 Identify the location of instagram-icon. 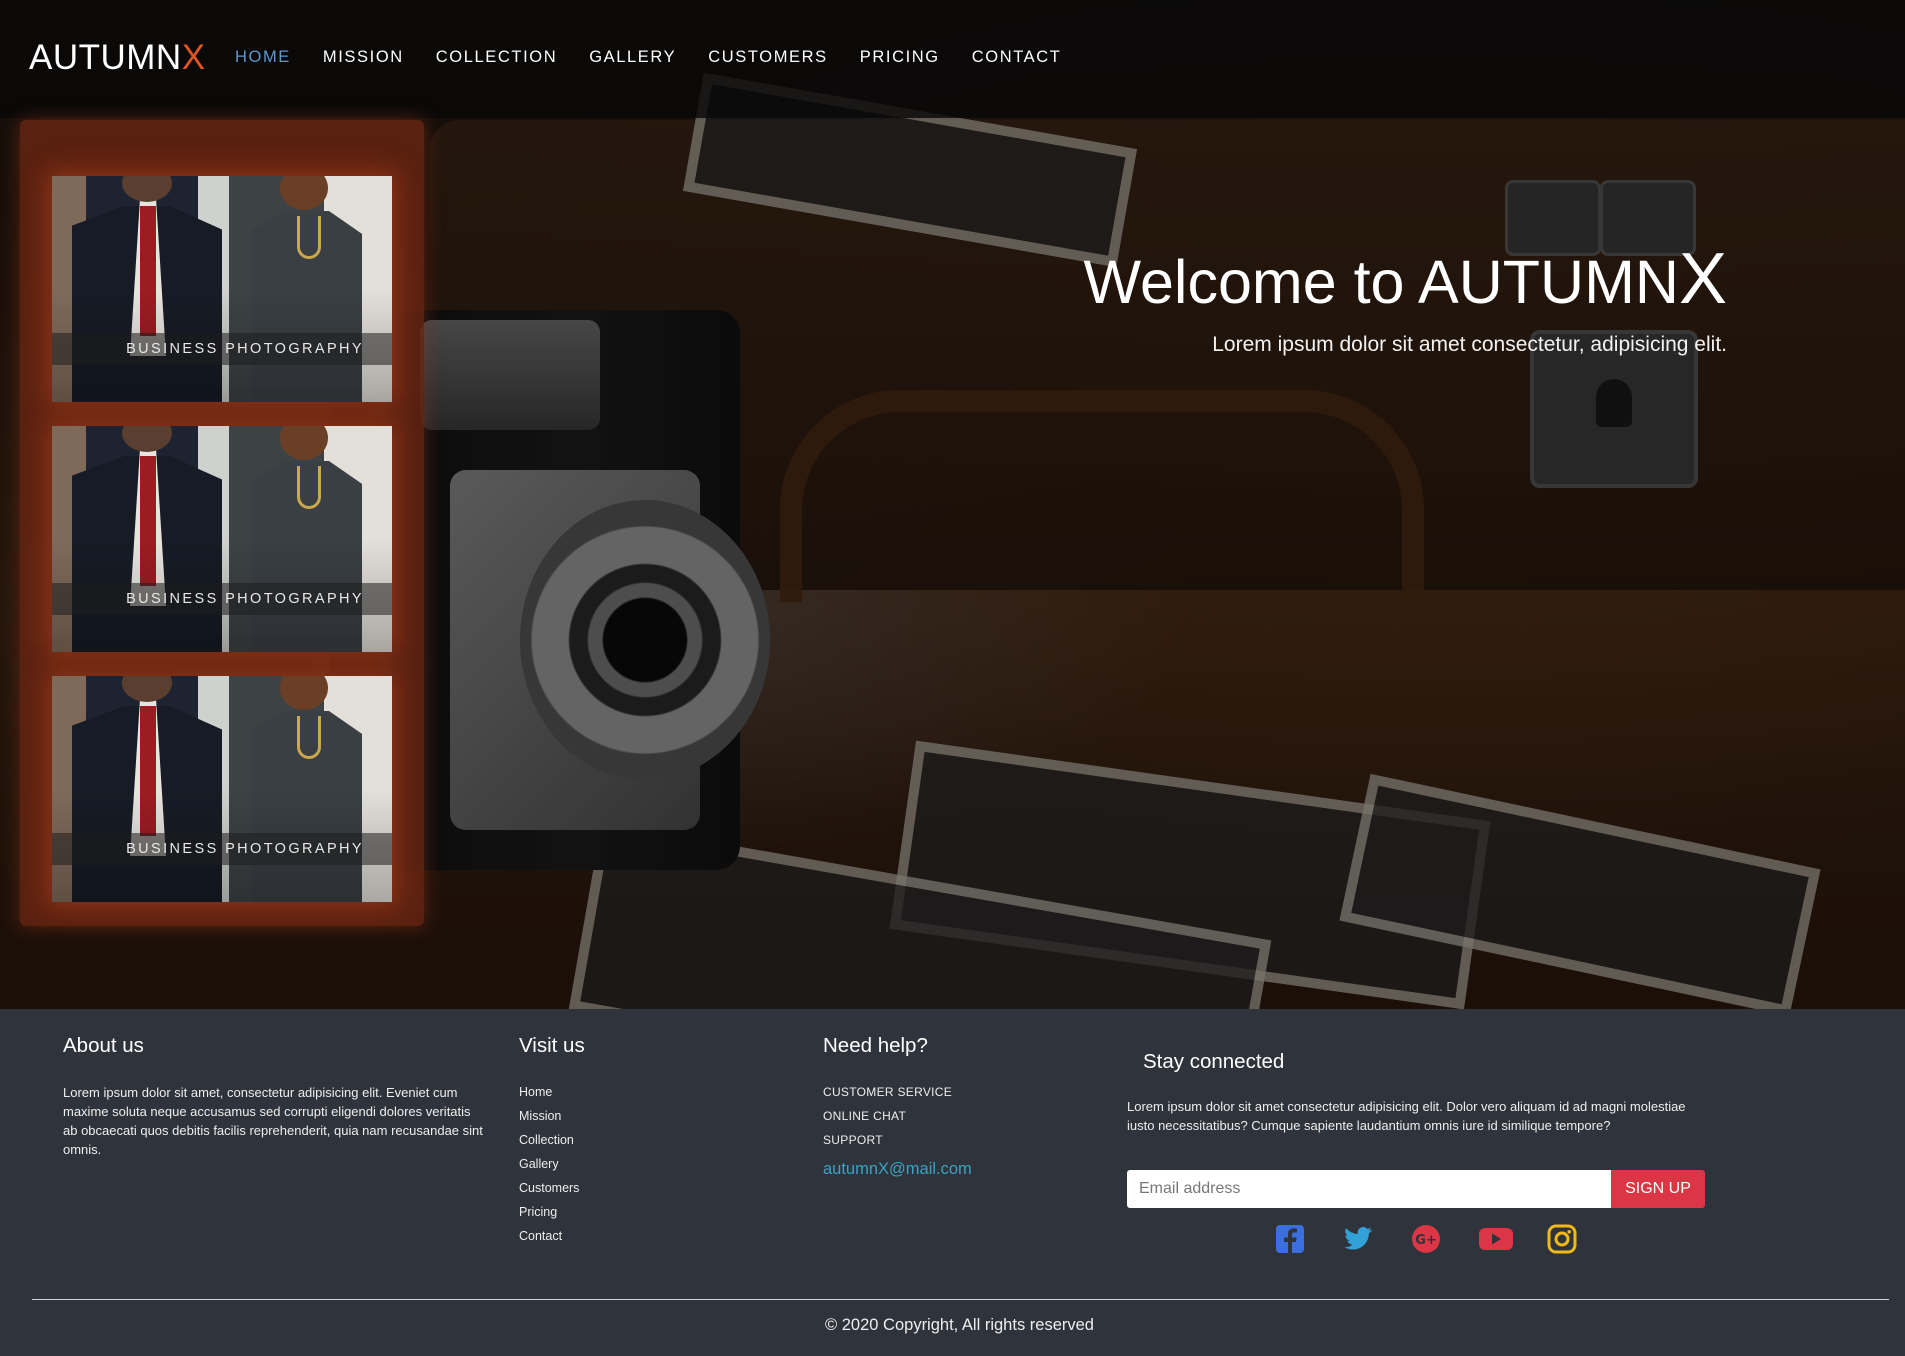
(1562, 1239).